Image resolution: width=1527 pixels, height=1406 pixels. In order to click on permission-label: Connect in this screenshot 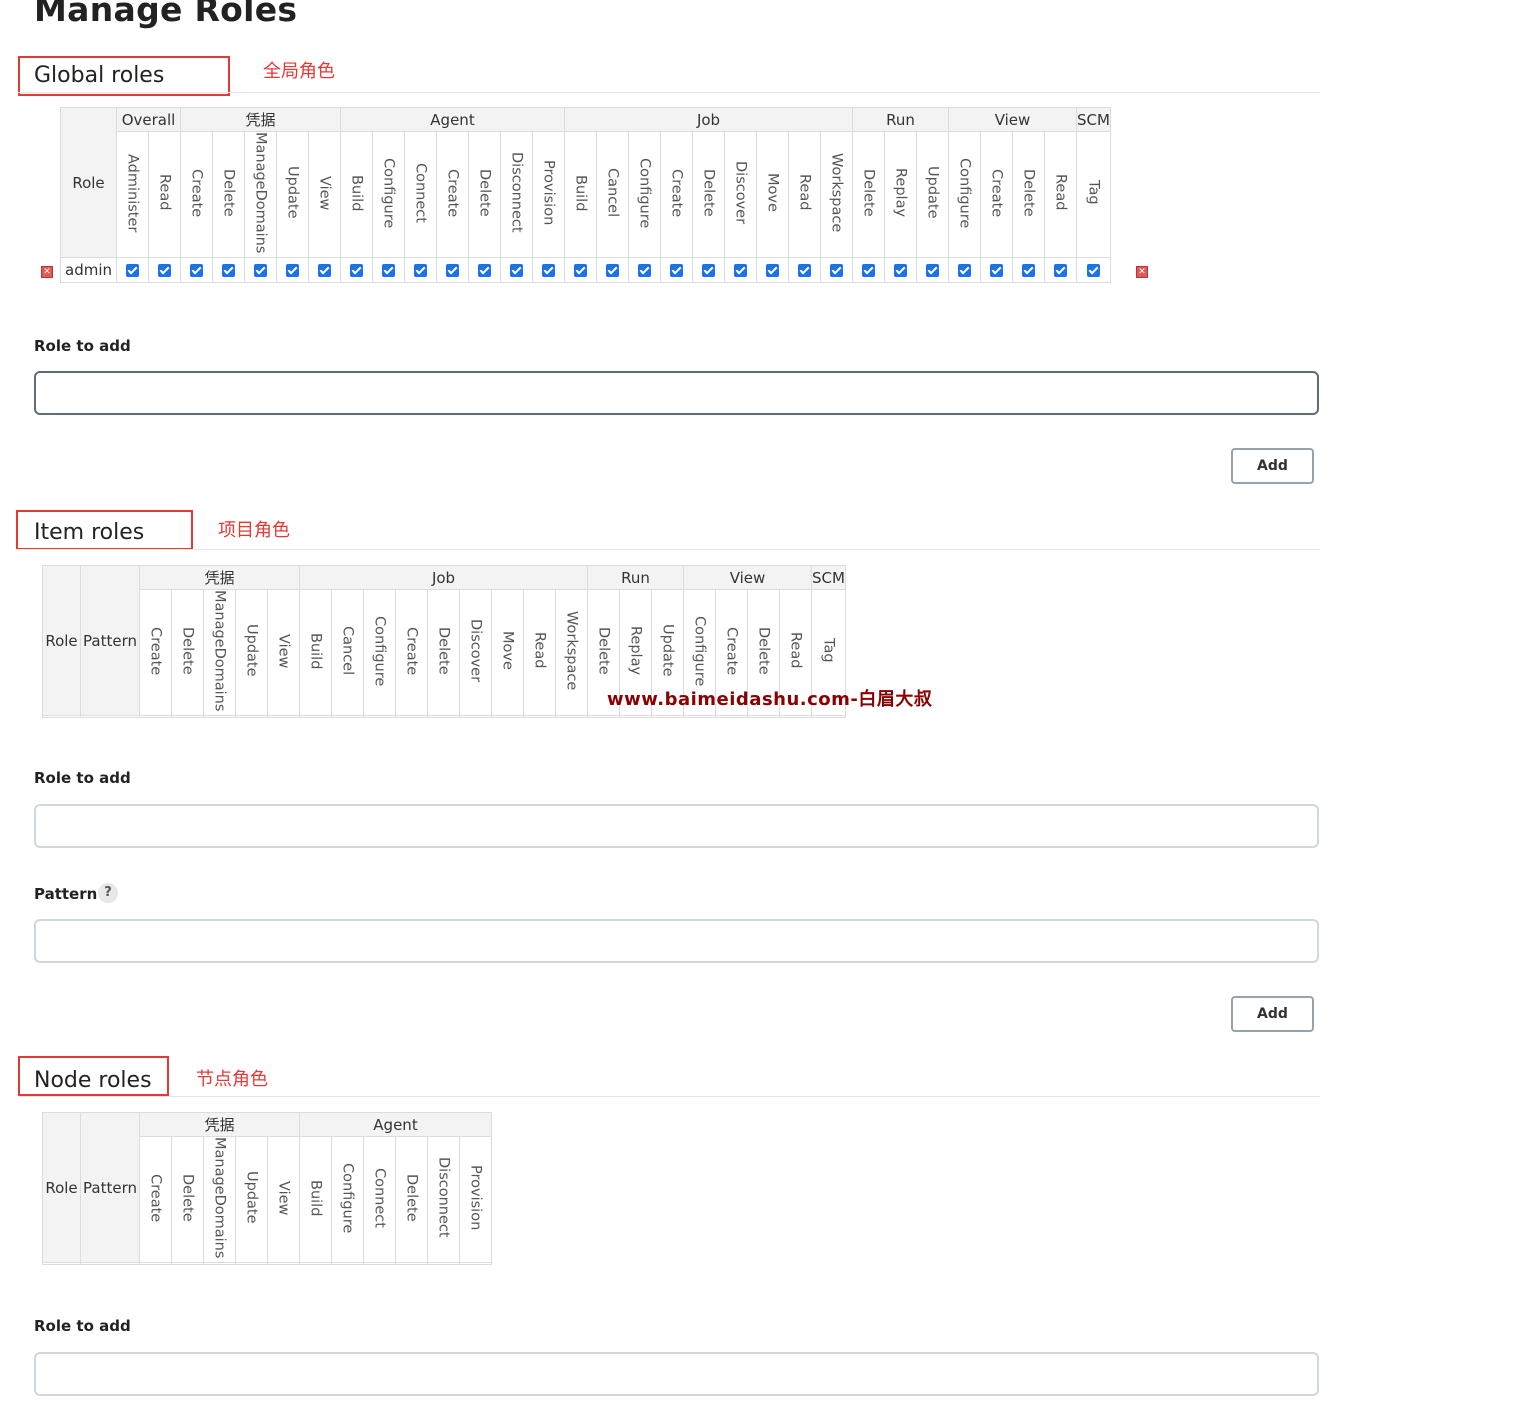, I will do `click(420, 192)`.